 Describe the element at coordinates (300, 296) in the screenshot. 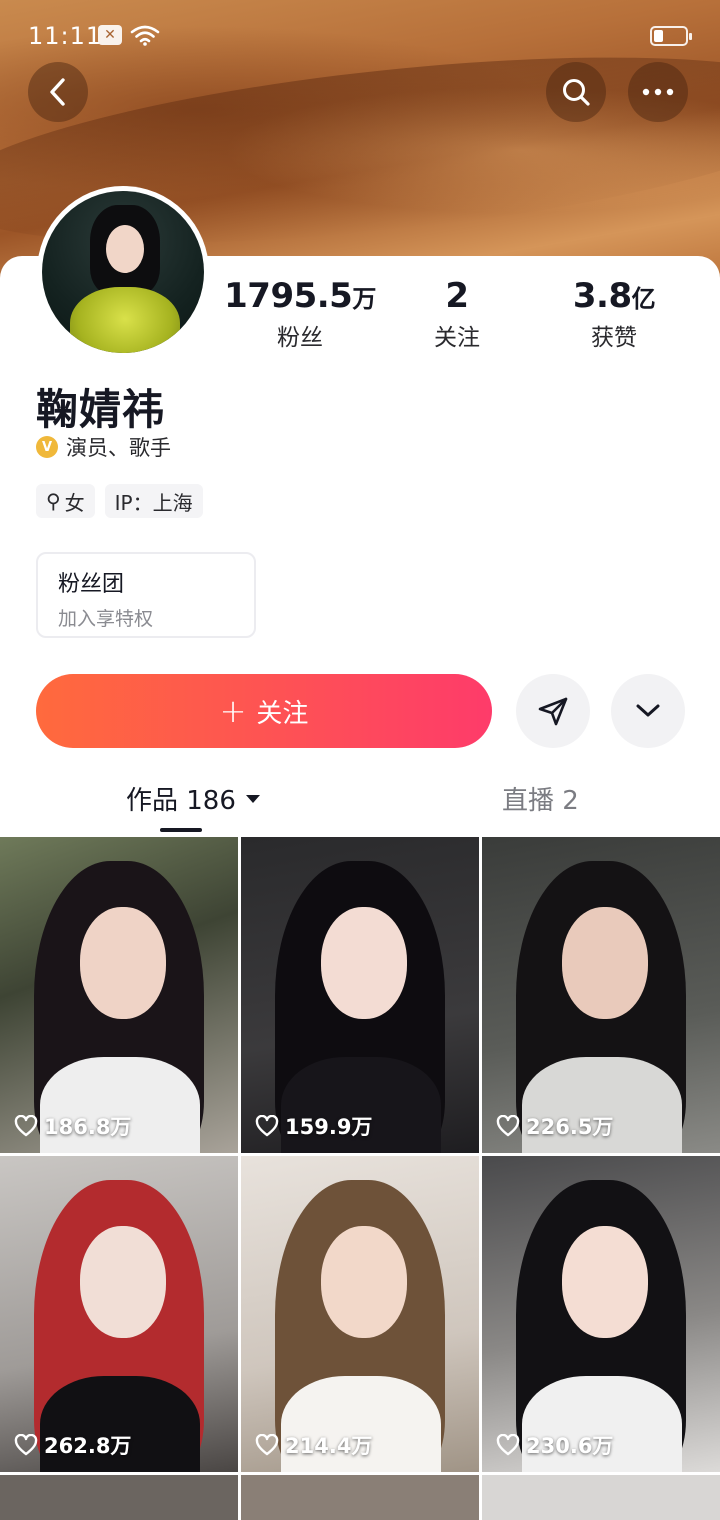

I see `stat-value: 1795.5万` at that location.